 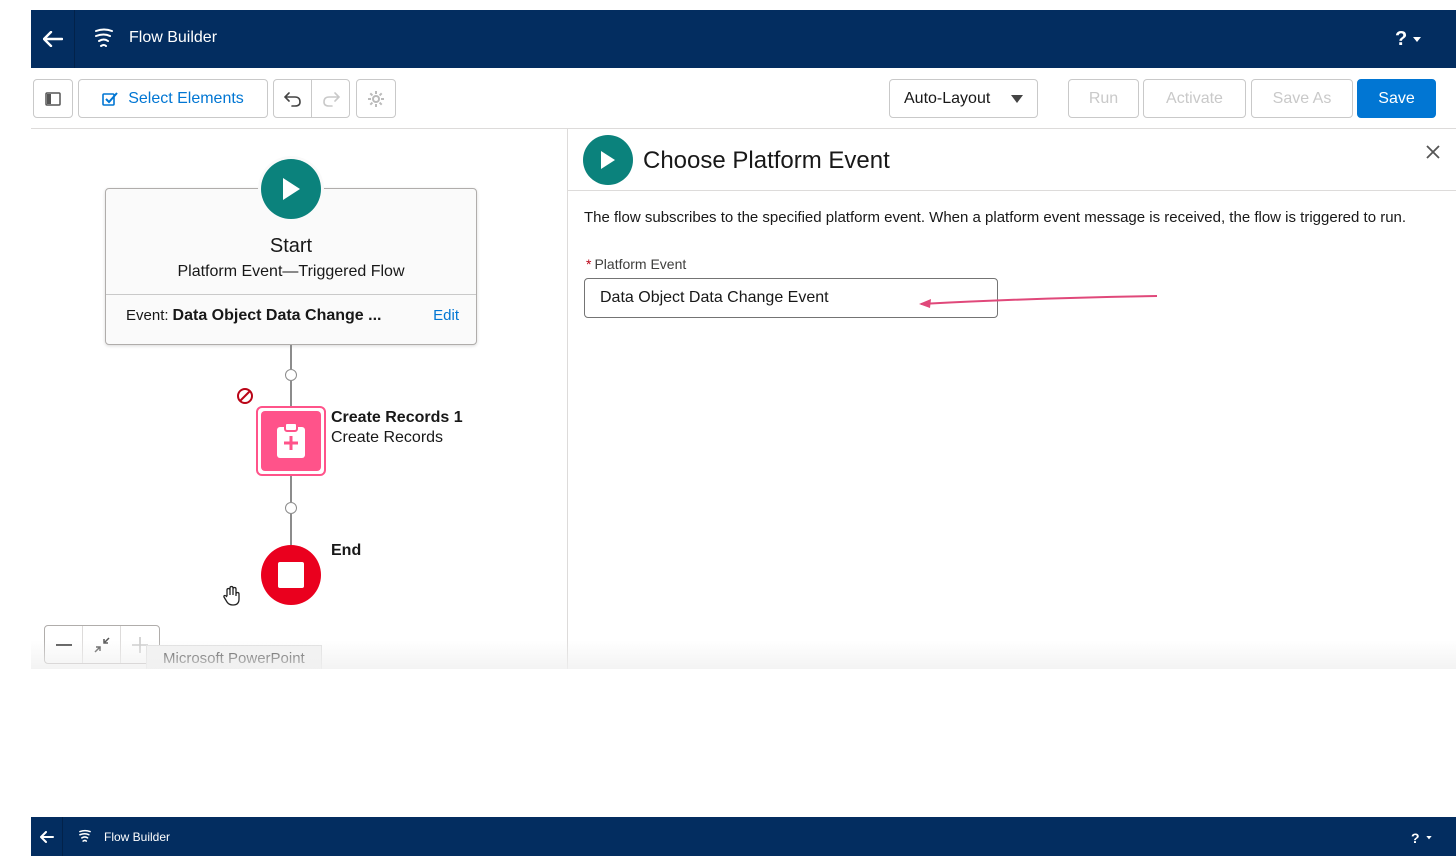 I want to click on end-element, so click(x=291, y=575).